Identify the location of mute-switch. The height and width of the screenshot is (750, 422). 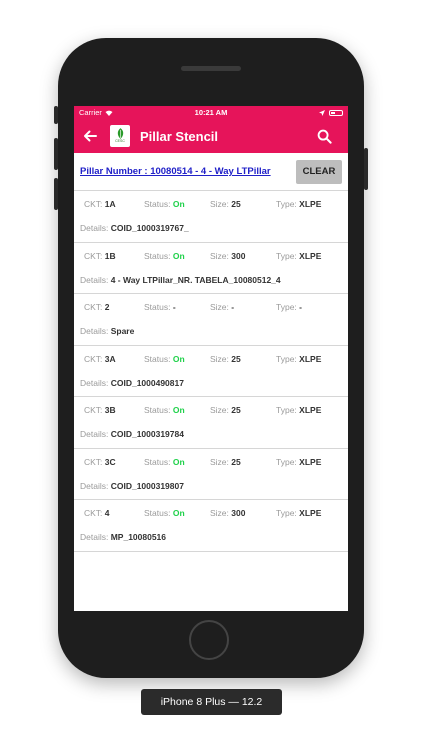
(56, 115).